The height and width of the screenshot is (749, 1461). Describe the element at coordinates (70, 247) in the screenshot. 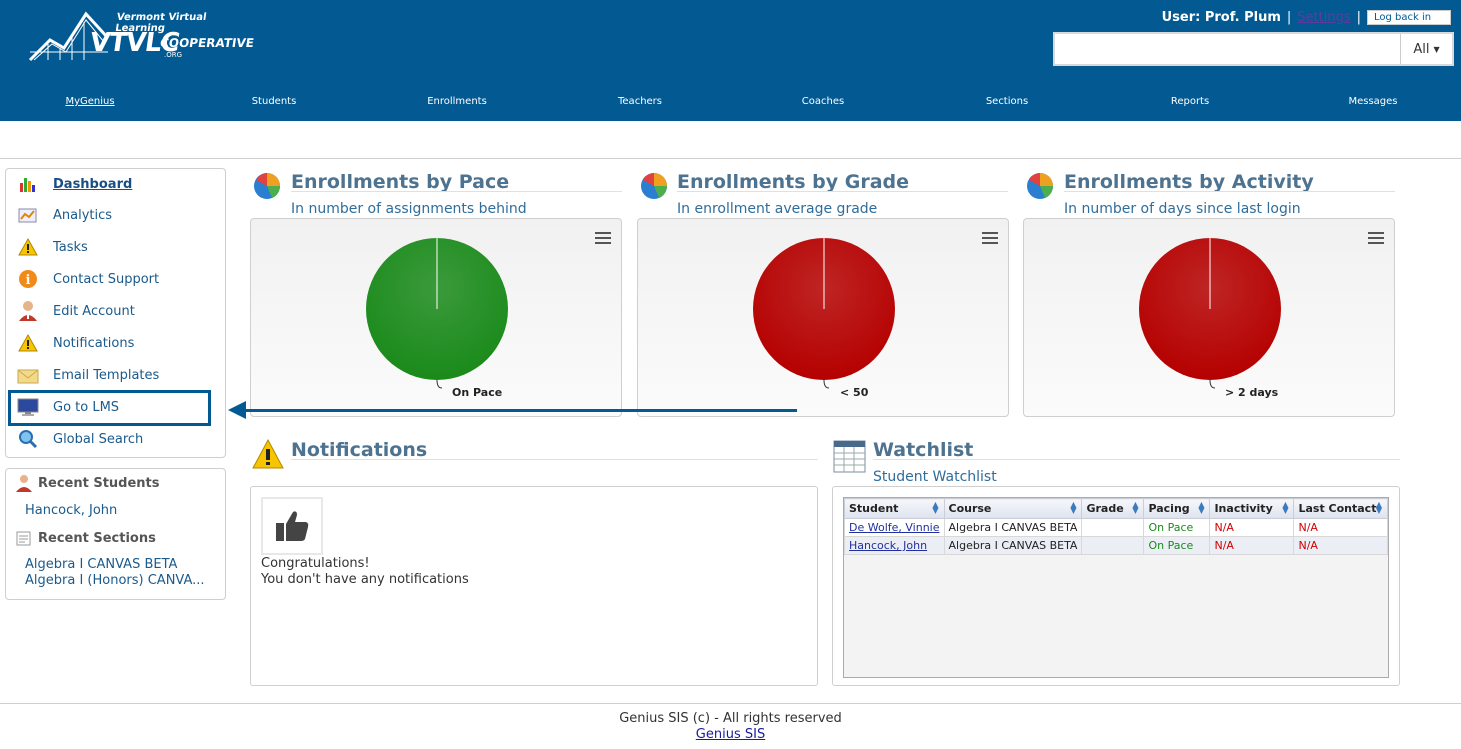

I see `sidebar-item-label: Tasks` at that location.